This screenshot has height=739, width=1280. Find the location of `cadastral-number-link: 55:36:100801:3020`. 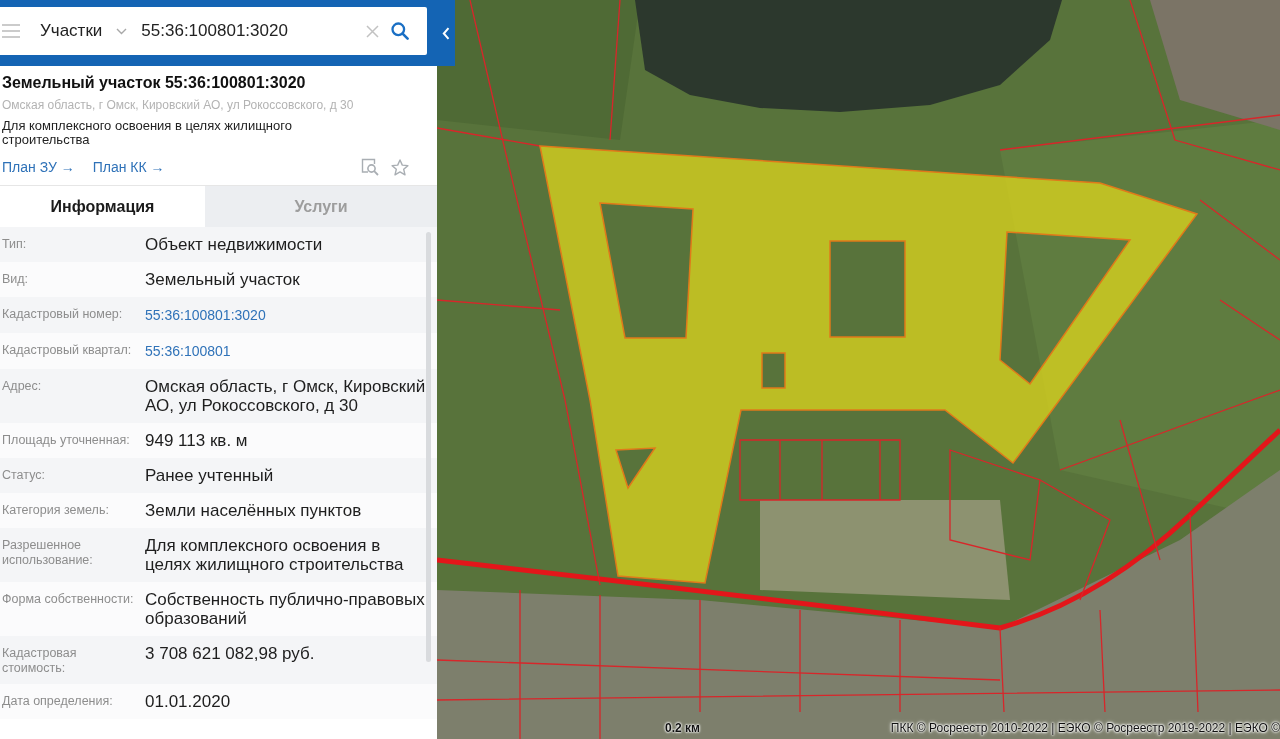

cadastral-number-link: 55:36:100801:3020 is located at coordinates (205, 315).